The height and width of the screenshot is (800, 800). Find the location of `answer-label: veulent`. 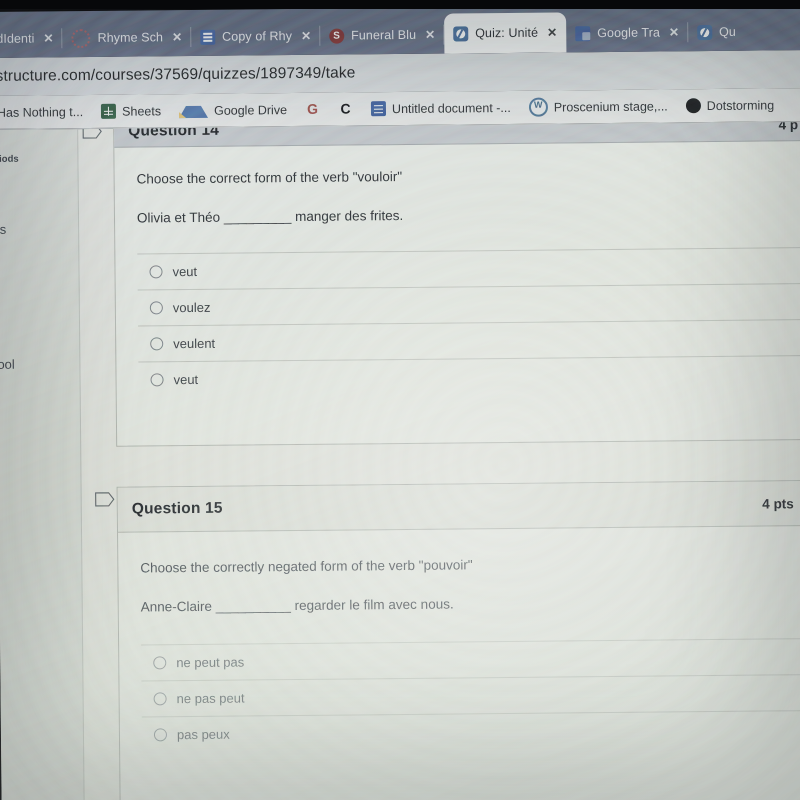

answer-label: veulent is located at coordinates (194, 343).